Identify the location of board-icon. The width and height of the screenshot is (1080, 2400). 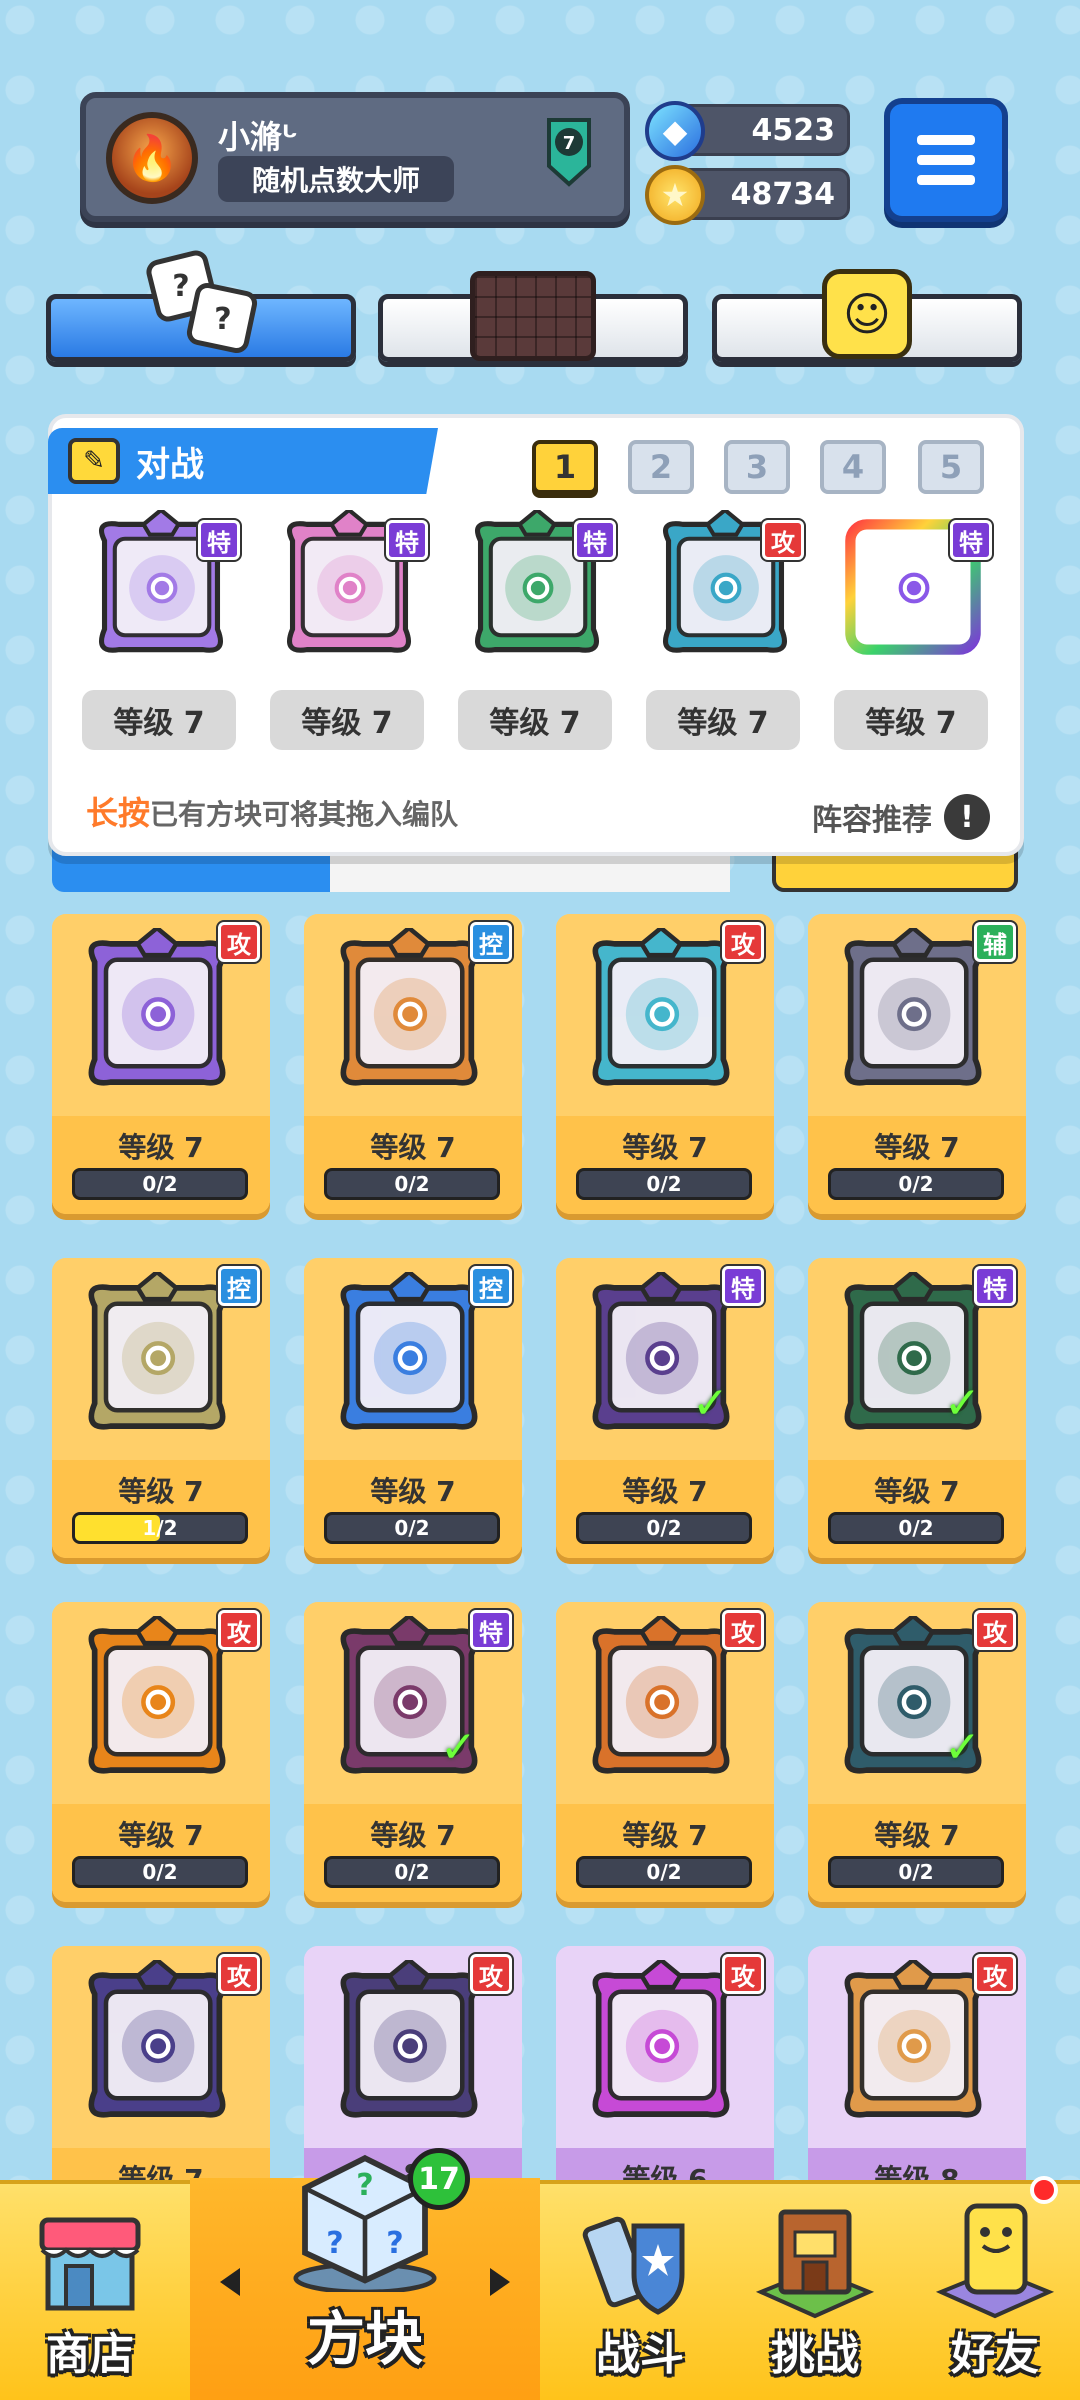
(533, 316).